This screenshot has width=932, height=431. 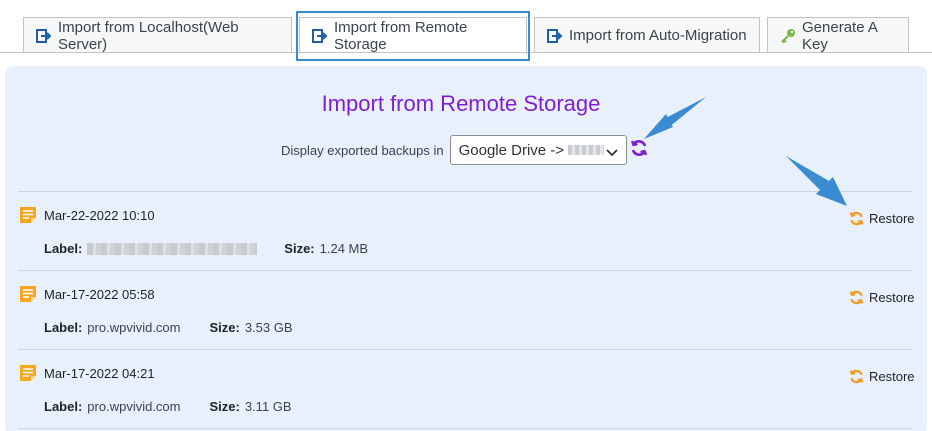 I want to click on chevron-down-icon, so click(x=611, y=153).